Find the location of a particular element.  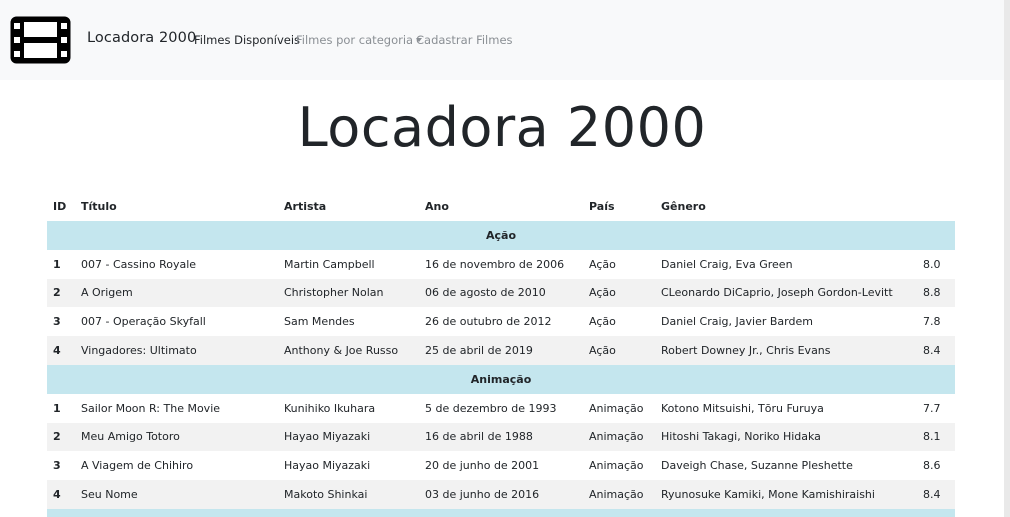

cell-nota: 8.1 is located at coordinates (936, 437).